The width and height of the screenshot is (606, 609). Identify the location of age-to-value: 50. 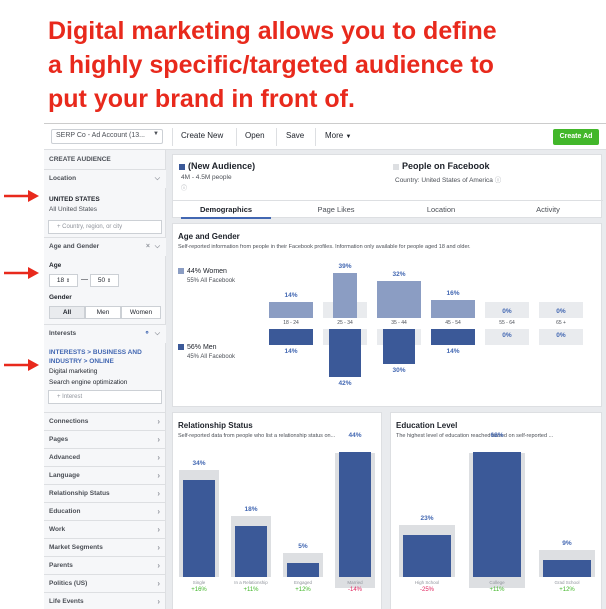
(101, 280).